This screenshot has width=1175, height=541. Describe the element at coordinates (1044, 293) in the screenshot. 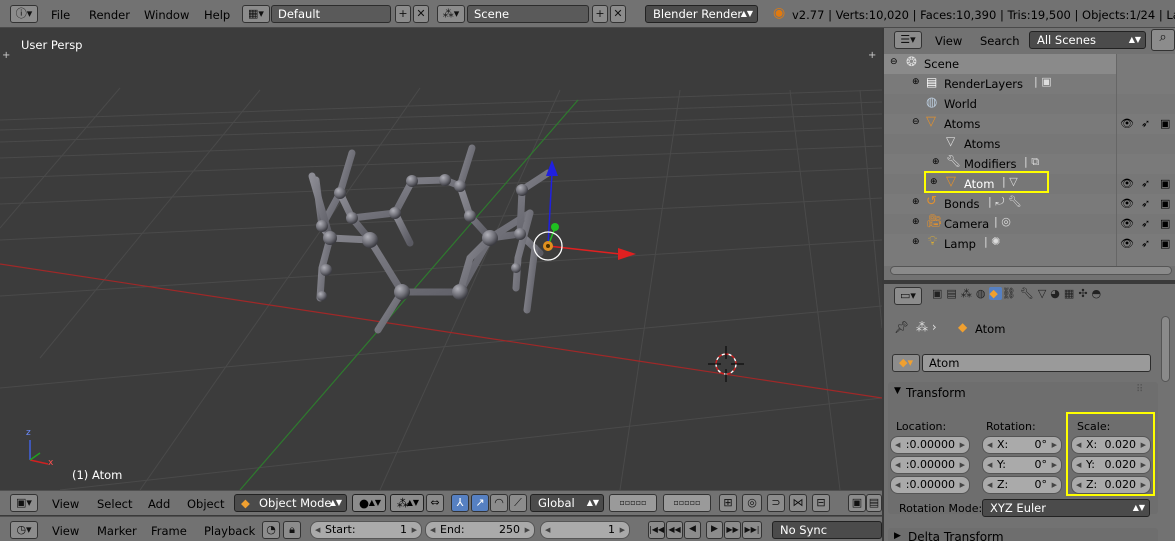

I see `data-tab-icon: ▽` at that location.